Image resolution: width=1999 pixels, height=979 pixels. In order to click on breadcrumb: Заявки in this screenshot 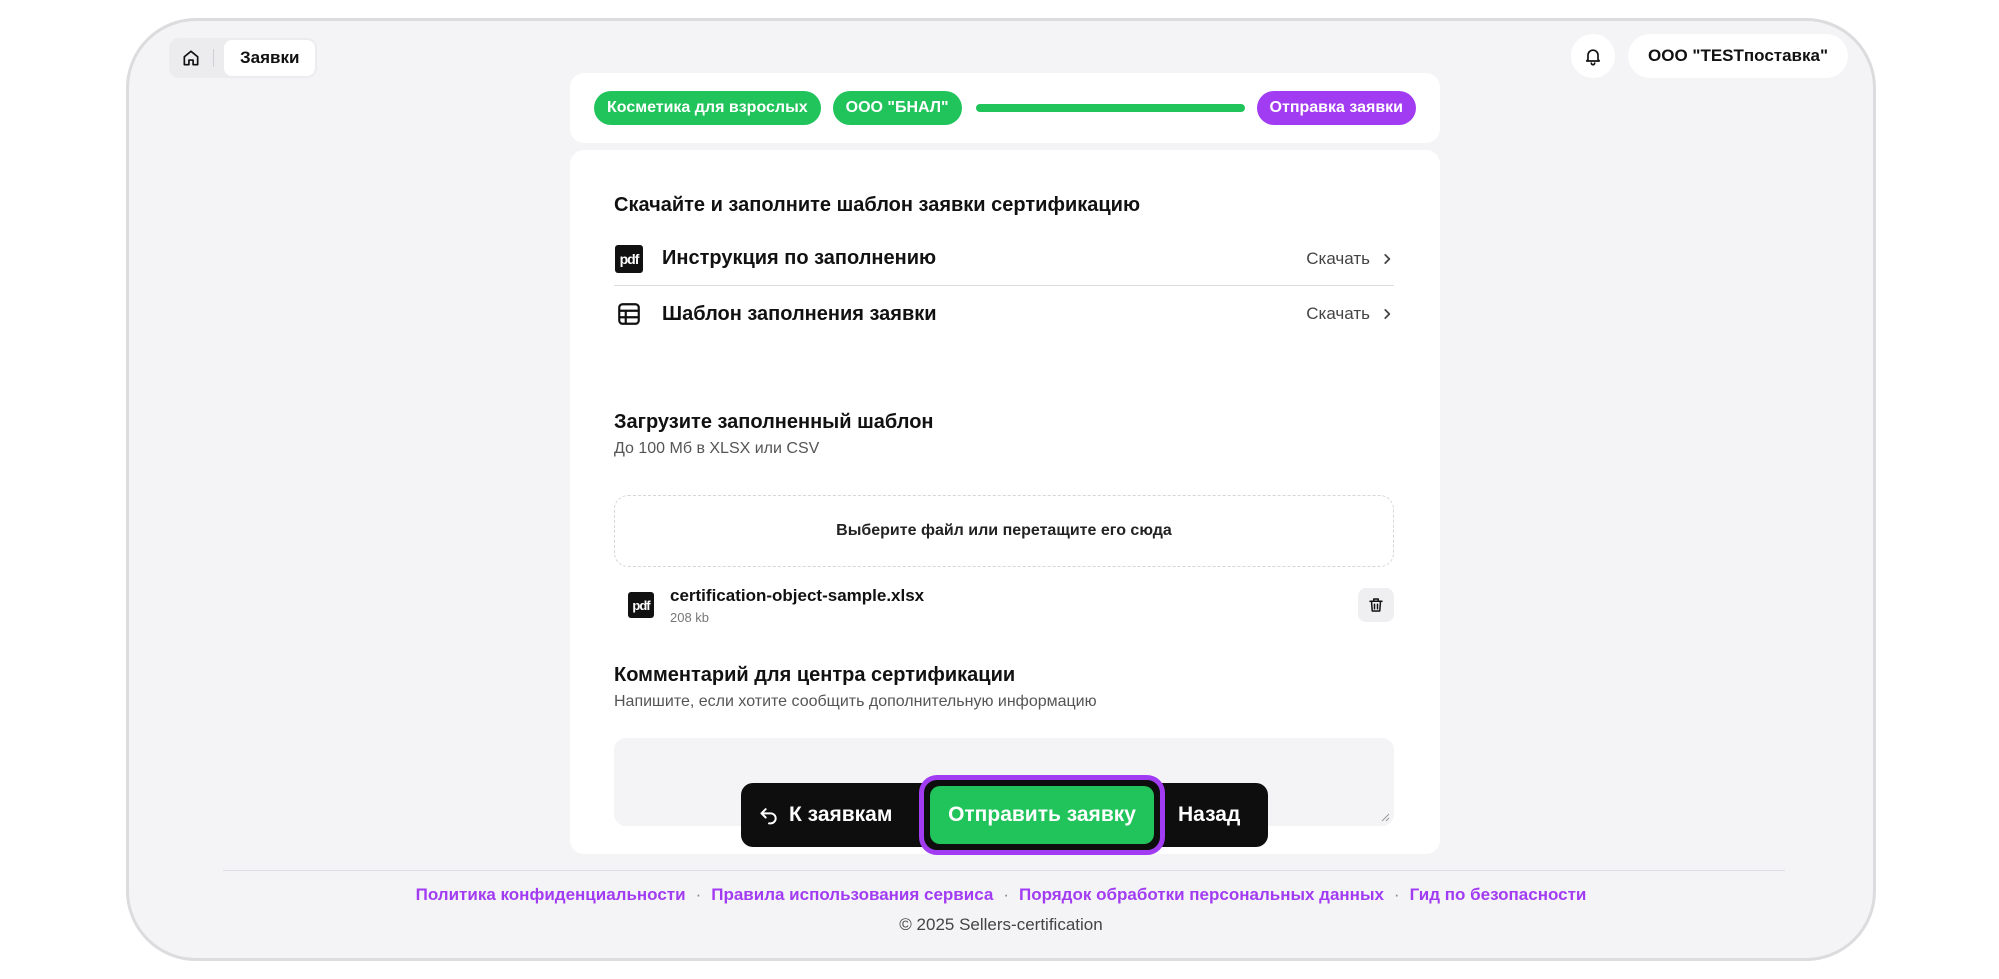, I will do `click(243, 58)`.